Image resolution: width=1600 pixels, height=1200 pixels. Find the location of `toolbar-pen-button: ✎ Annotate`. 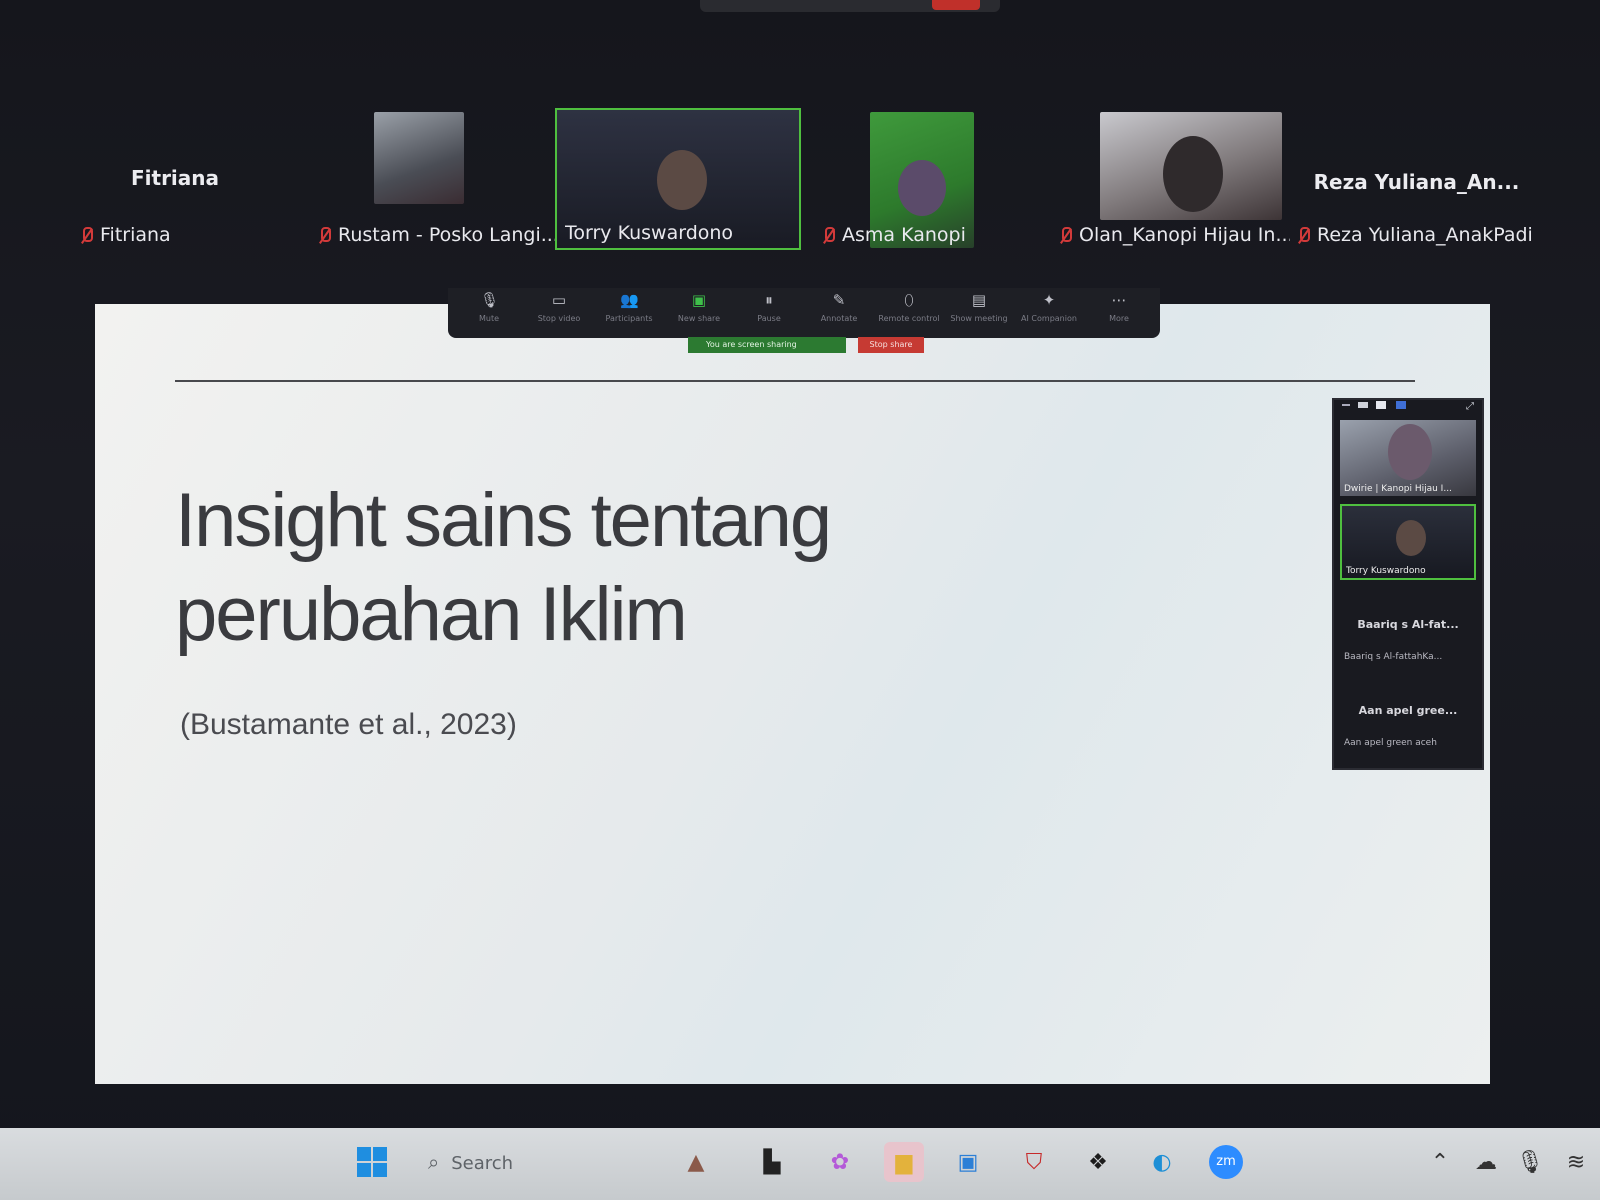

toolbar-pen-button: ✎ Annotate is located at coordinates (839, 307).